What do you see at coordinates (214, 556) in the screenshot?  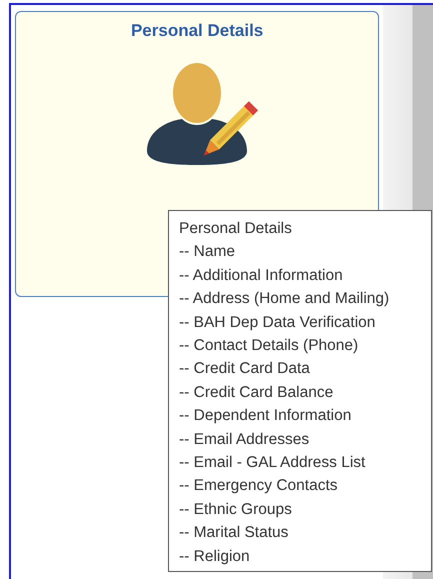 I see `tooltip-item: -- Religion` at bounding box center [214, 556].